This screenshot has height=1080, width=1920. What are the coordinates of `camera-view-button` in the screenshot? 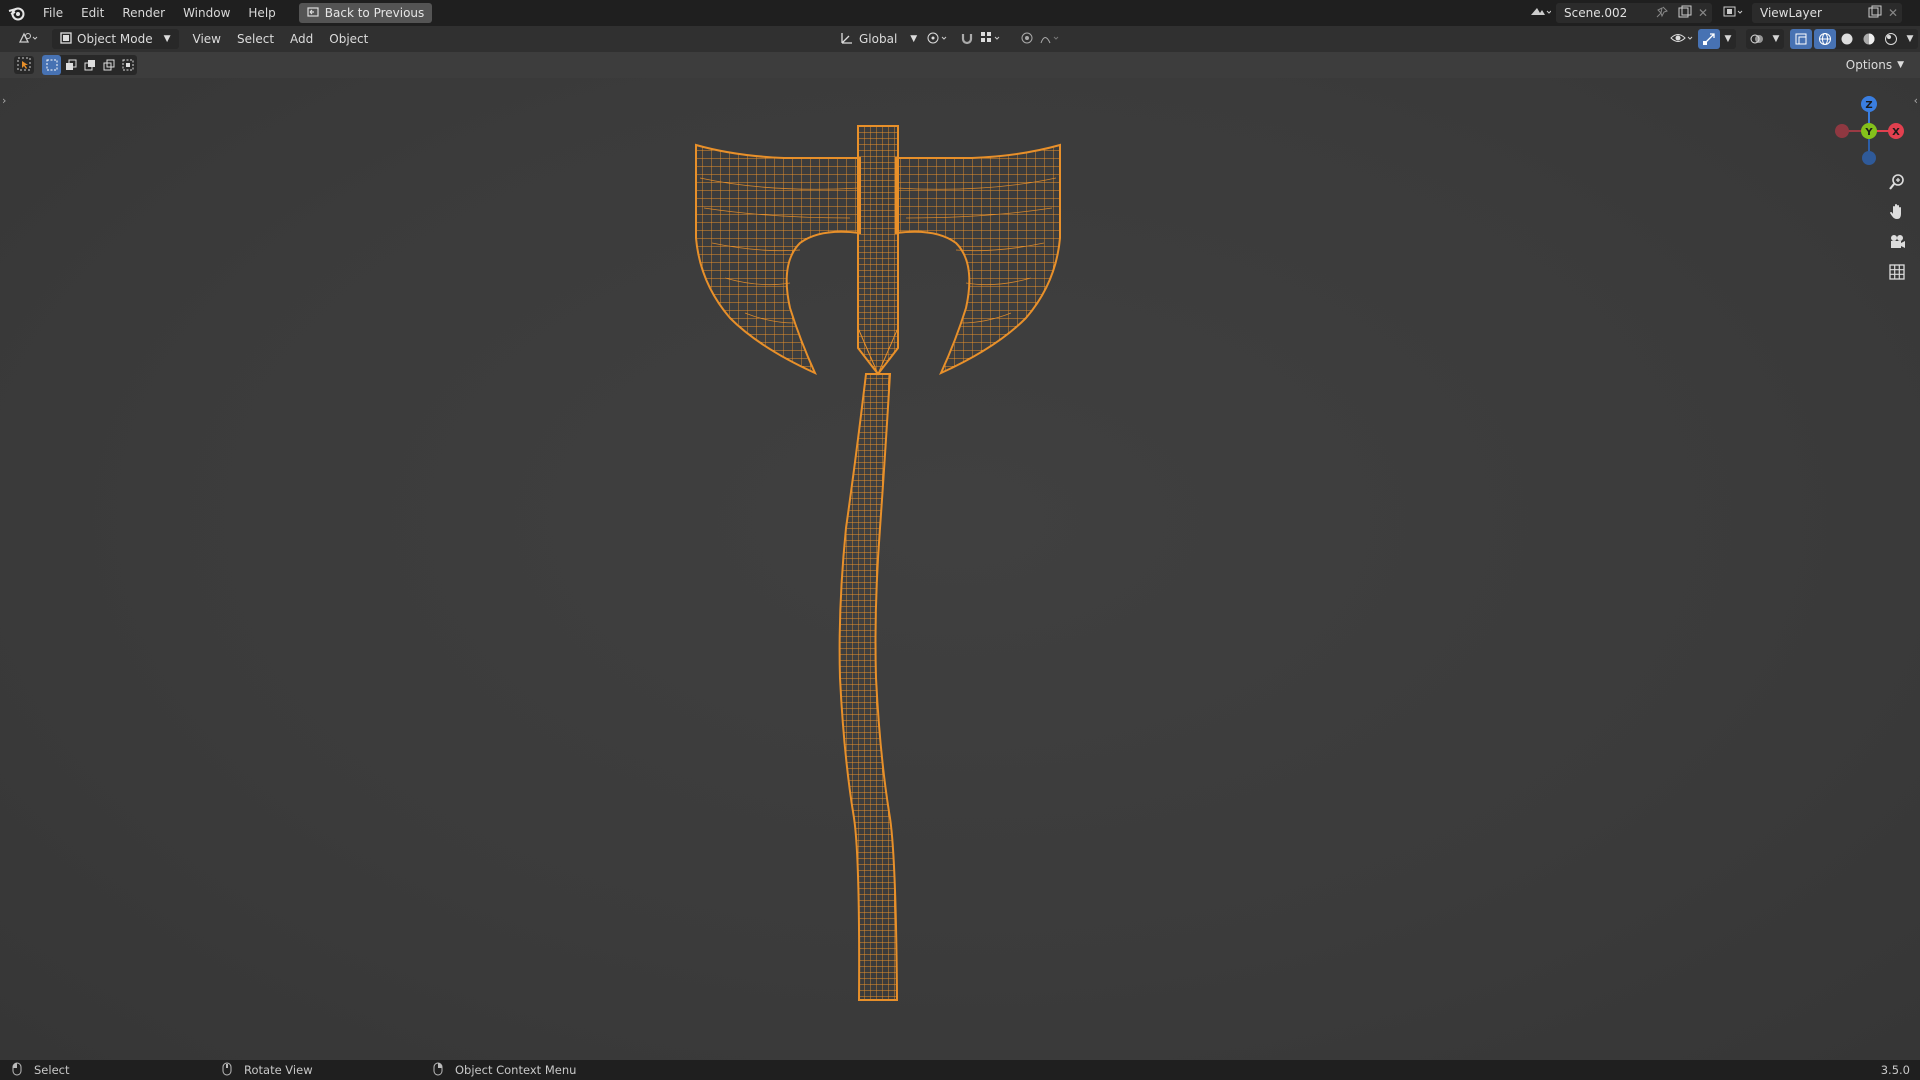 It's located at (1897, 243).